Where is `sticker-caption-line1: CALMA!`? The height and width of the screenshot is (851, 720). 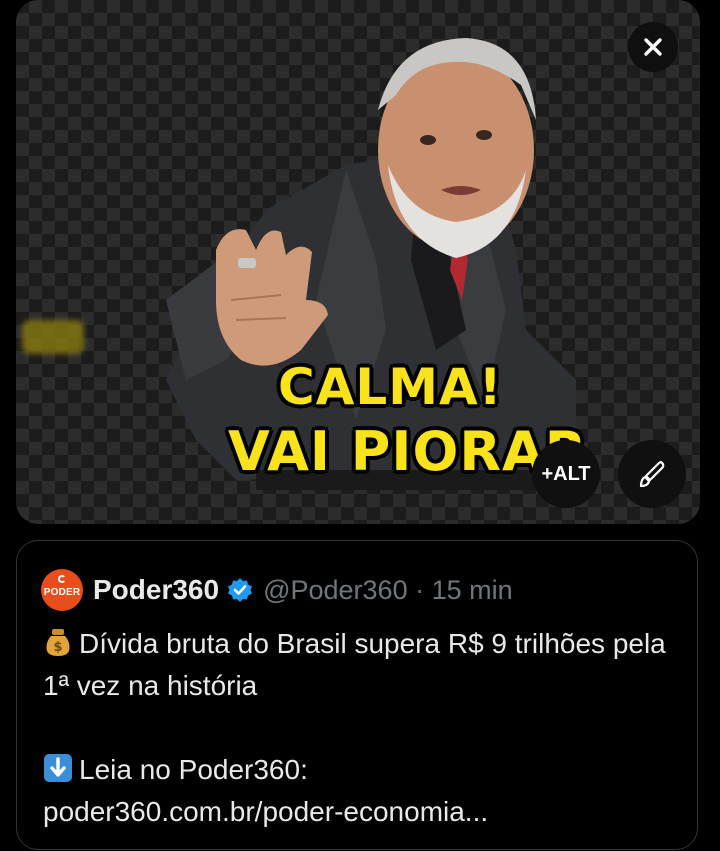
sticker-caption-line1: CALMA! is located at coordinates (390, 387).